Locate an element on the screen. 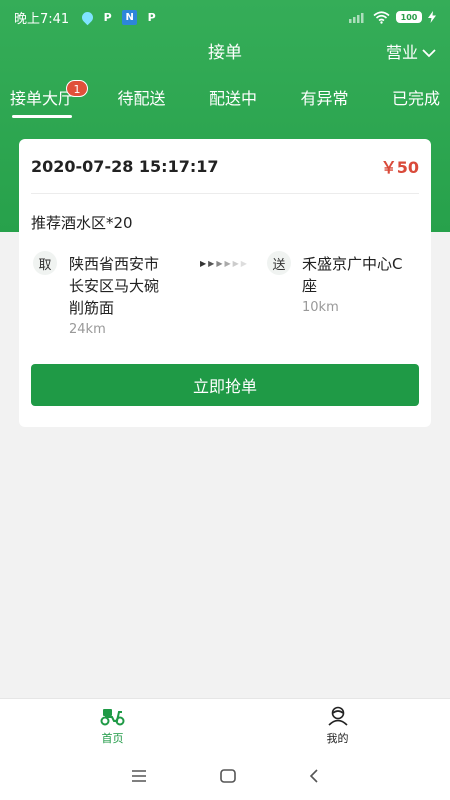  tab-mine: 我的 is located at coordinates (337, 725).